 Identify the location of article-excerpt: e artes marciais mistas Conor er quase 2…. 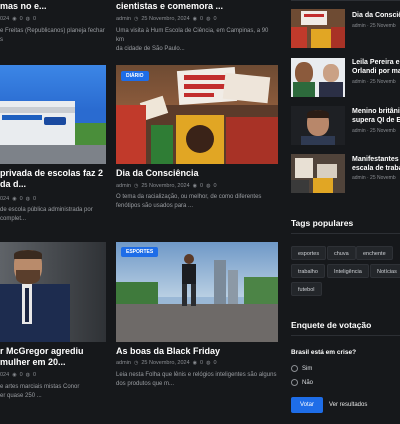
(40, 391).